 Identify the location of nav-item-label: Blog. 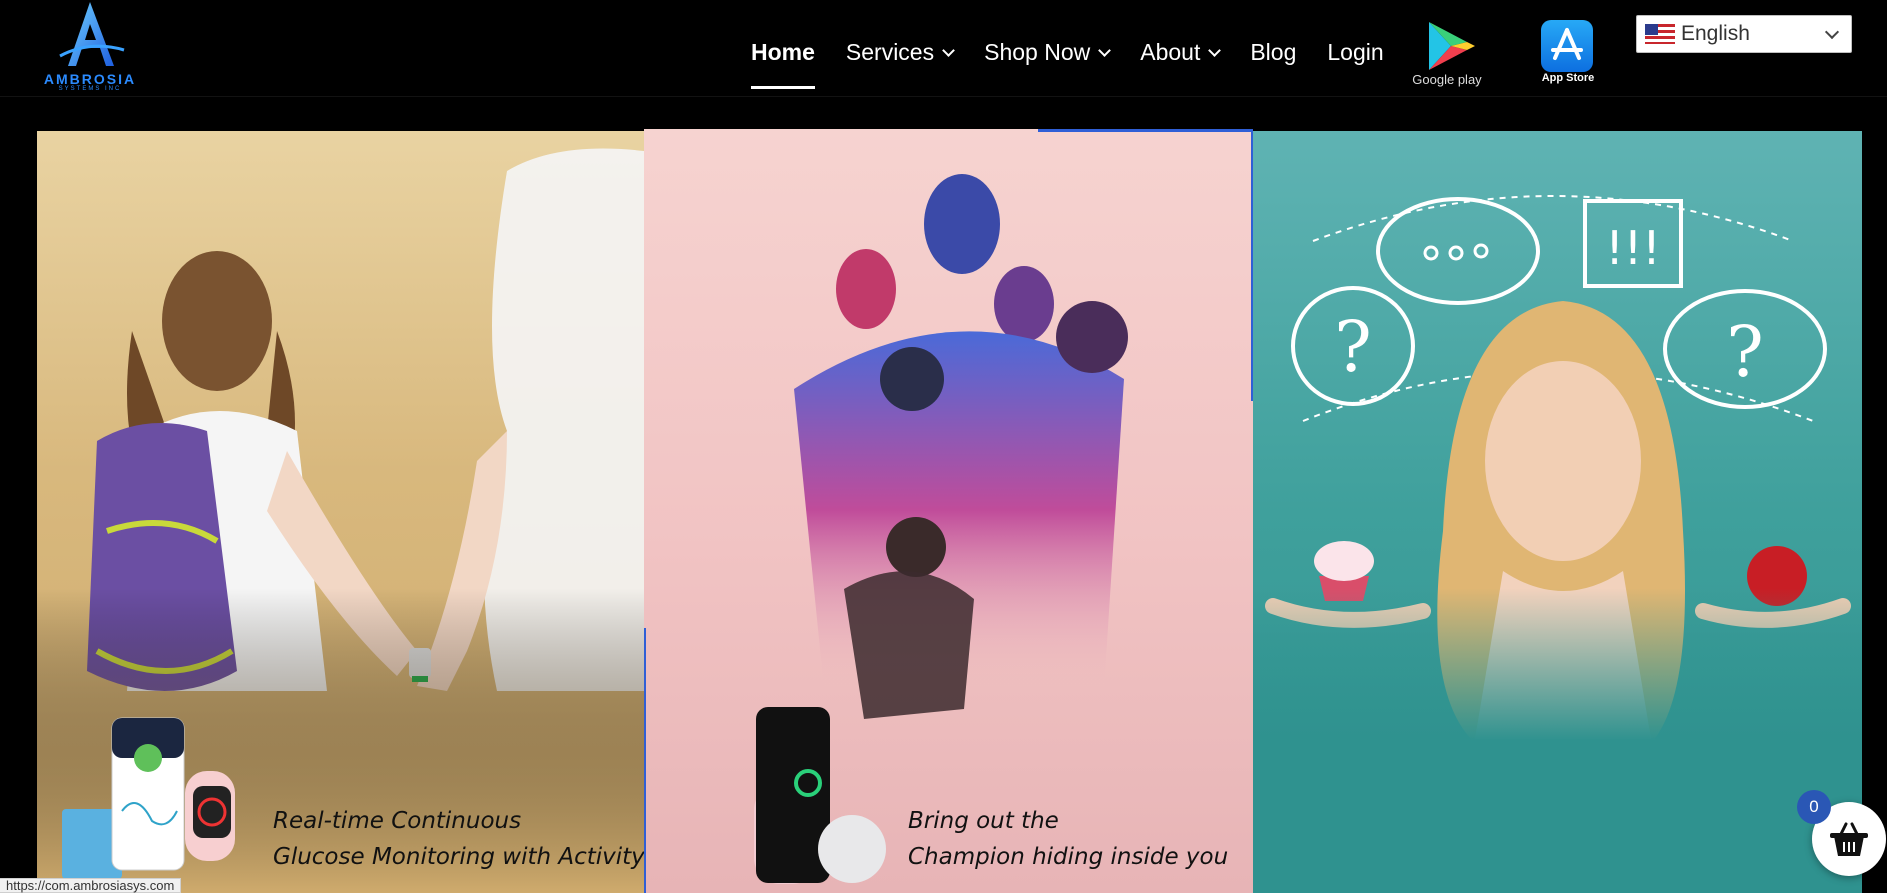
(1273, 52).